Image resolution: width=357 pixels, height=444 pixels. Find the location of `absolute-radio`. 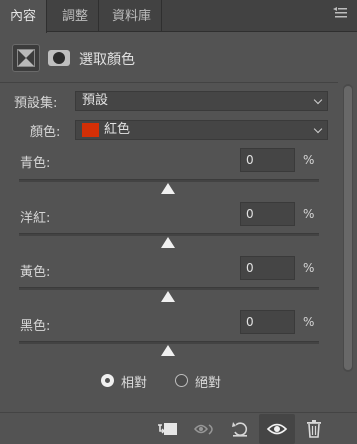

absolute-radio is located at coordinates (181, 380).